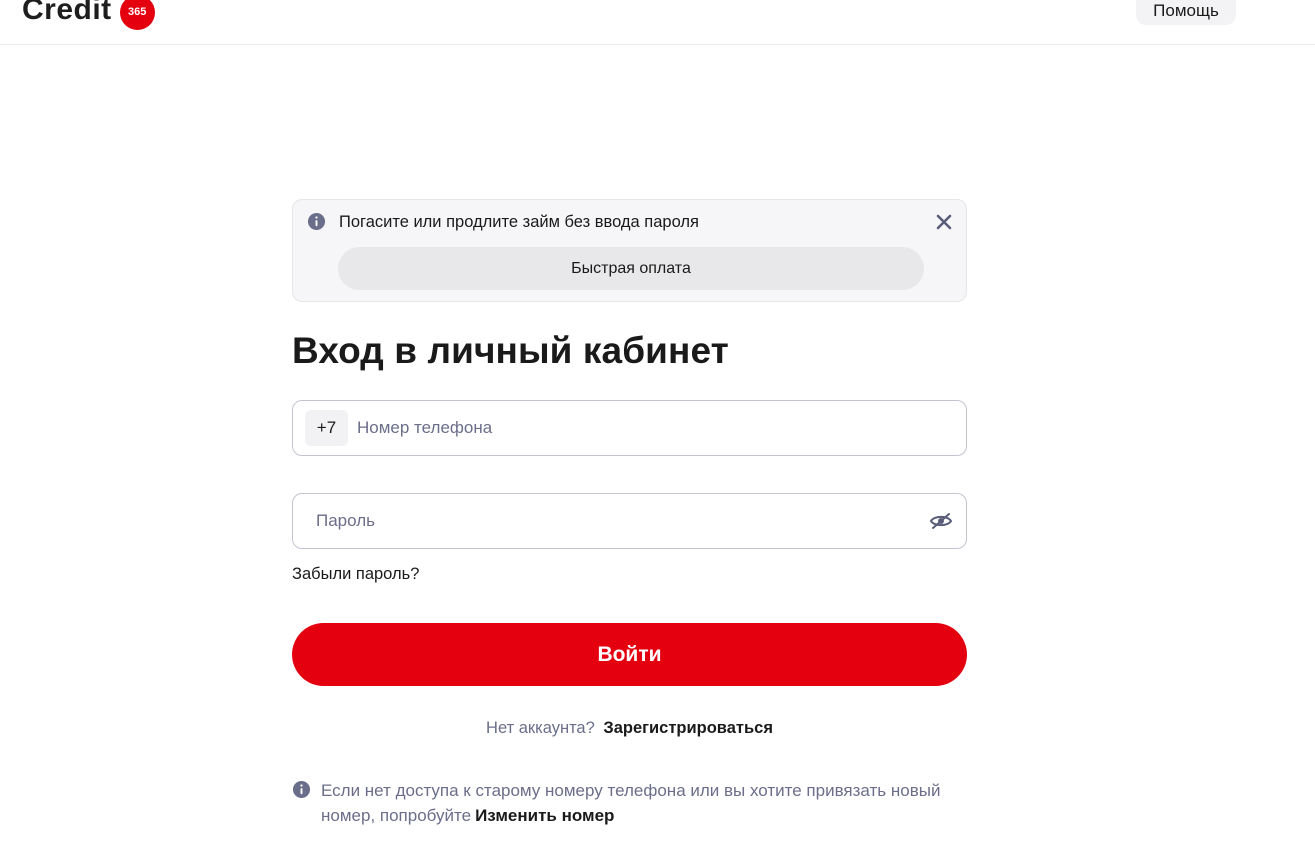  I want to click on login-button: Войти, so click(629, 654).